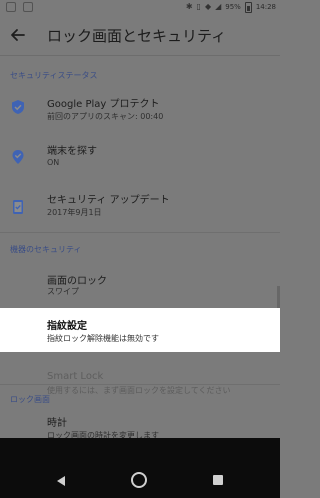 The image size is (320, 498). Describe the element at coordinates (103, 104) in the screenshot. I see `setting-title: Google Play プロテクト` at that location.